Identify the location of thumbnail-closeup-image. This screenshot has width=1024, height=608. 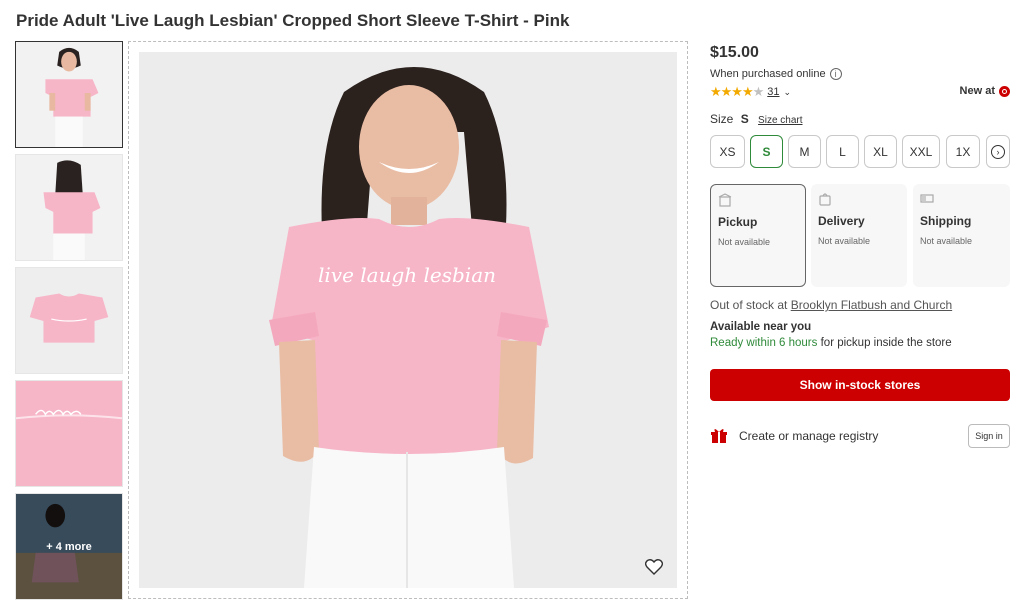
(69, 433).